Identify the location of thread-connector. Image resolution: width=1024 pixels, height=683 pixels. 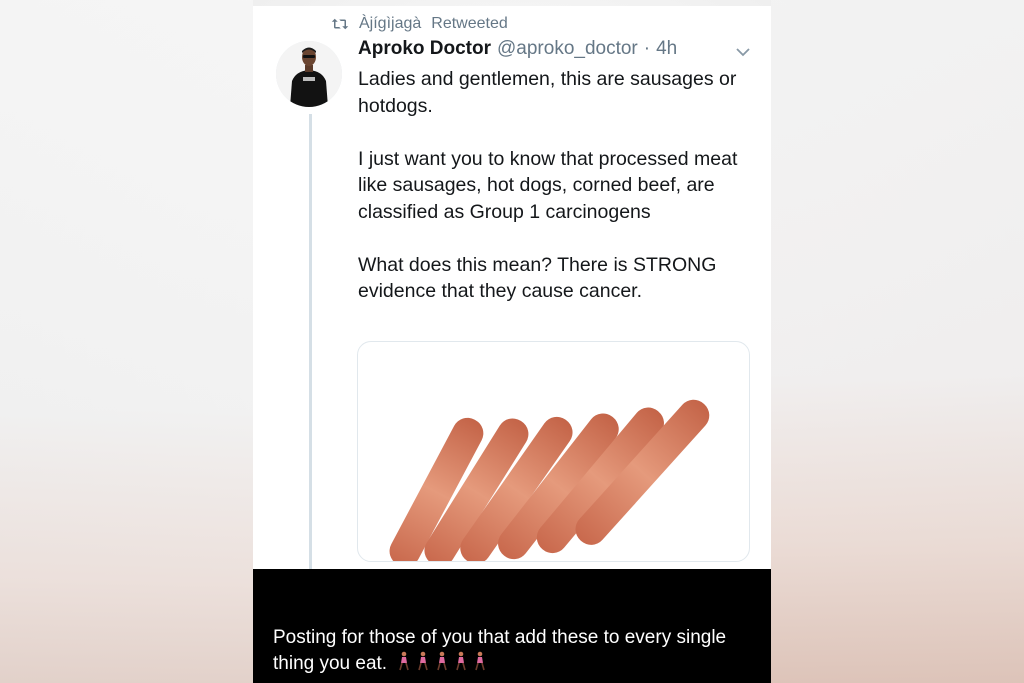
(310, 341).